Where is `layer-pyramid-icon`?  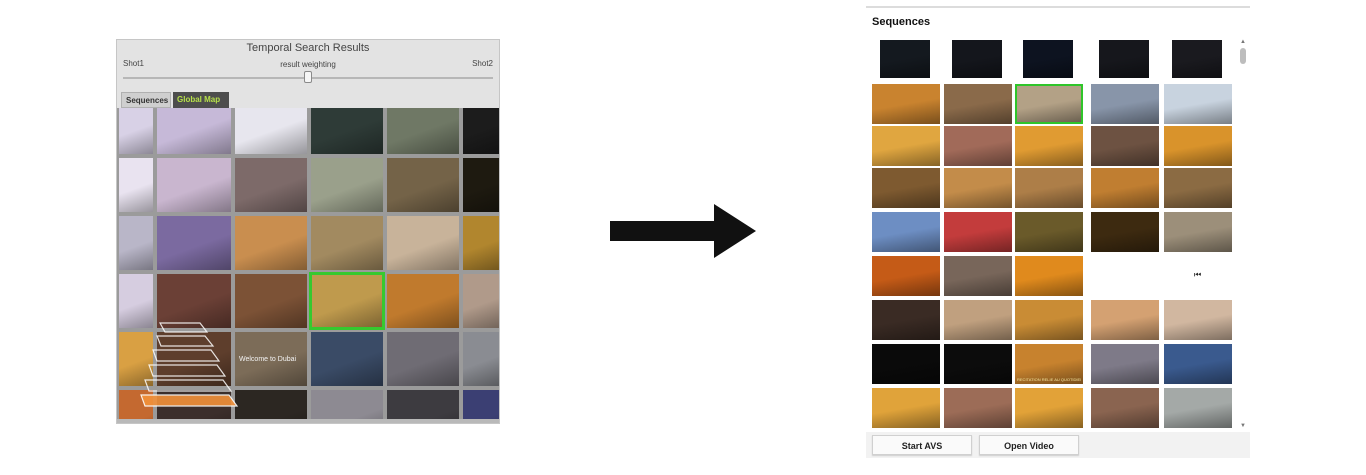
layer-pyramid-icon is located at coordinates (189, 364).